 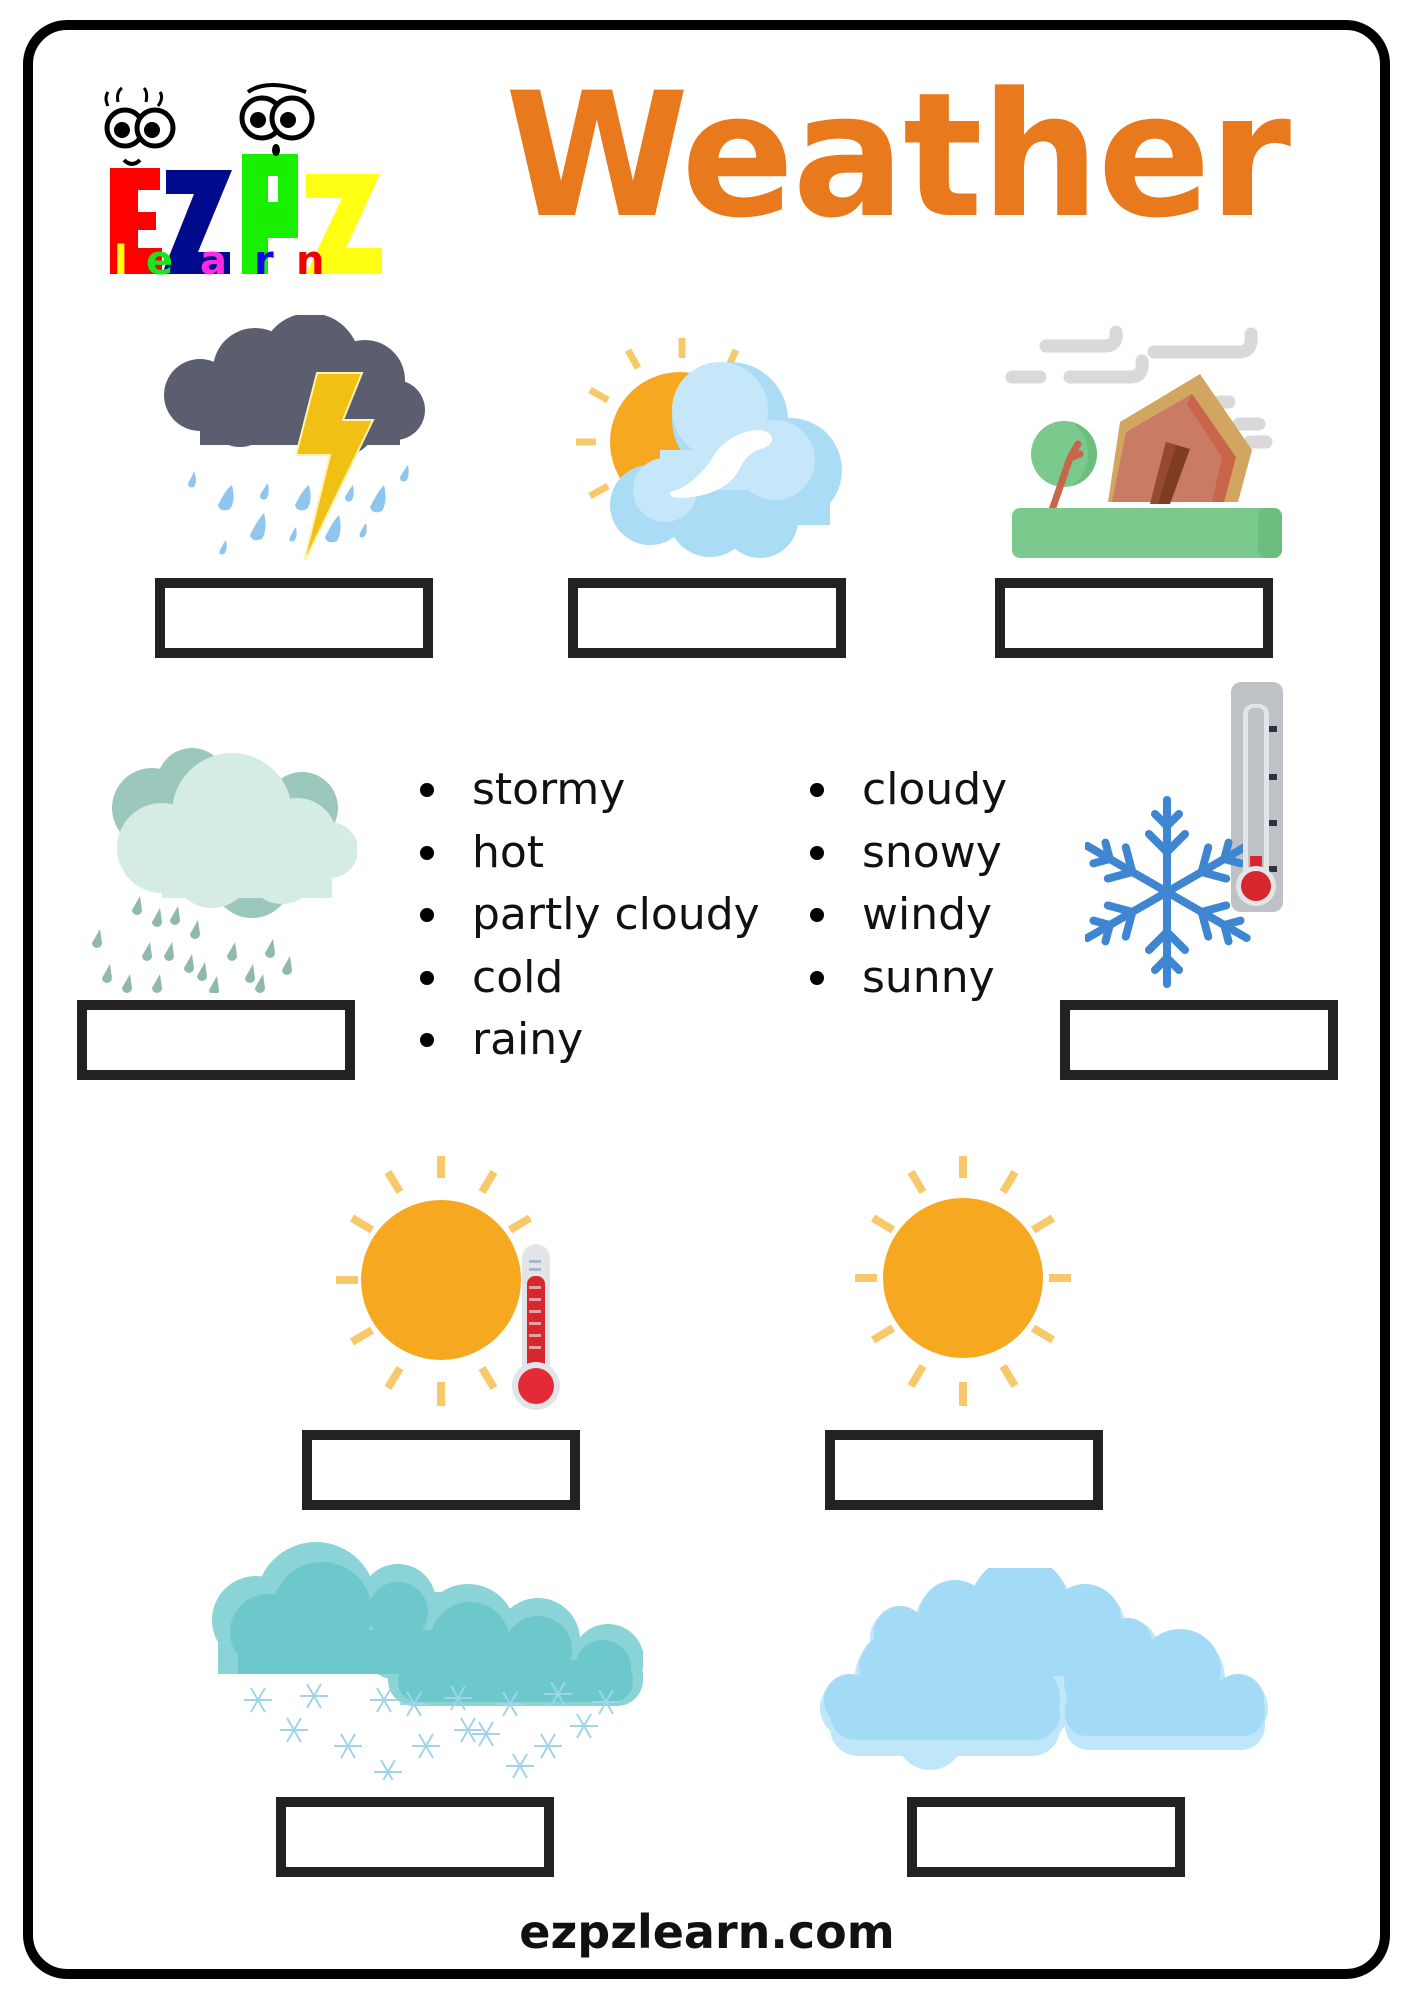 I want to click on rain-cloud-icon, so click(x=224, y=870).